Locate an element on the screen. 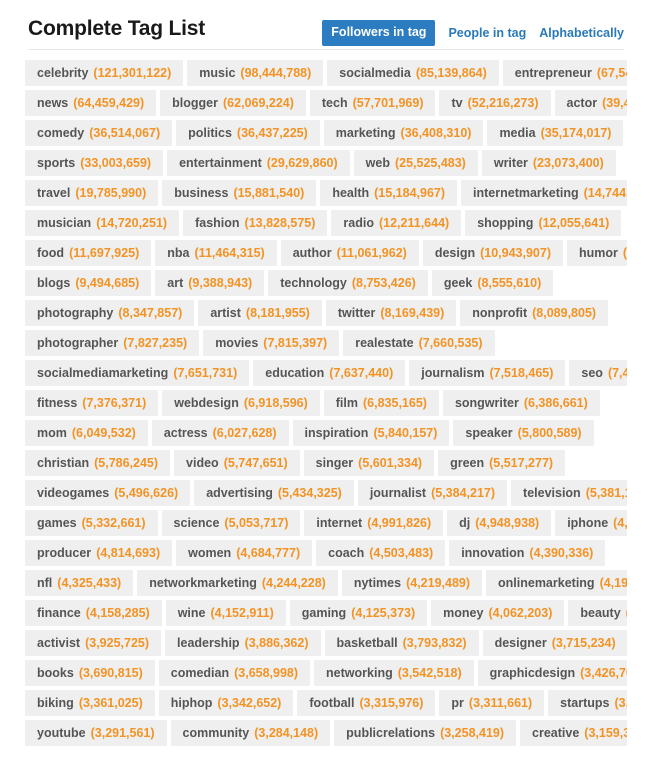 The height and width of the screenshot is (775, 652). tag-chip: politics (36,437,225) is located at coordinates (248, 133).